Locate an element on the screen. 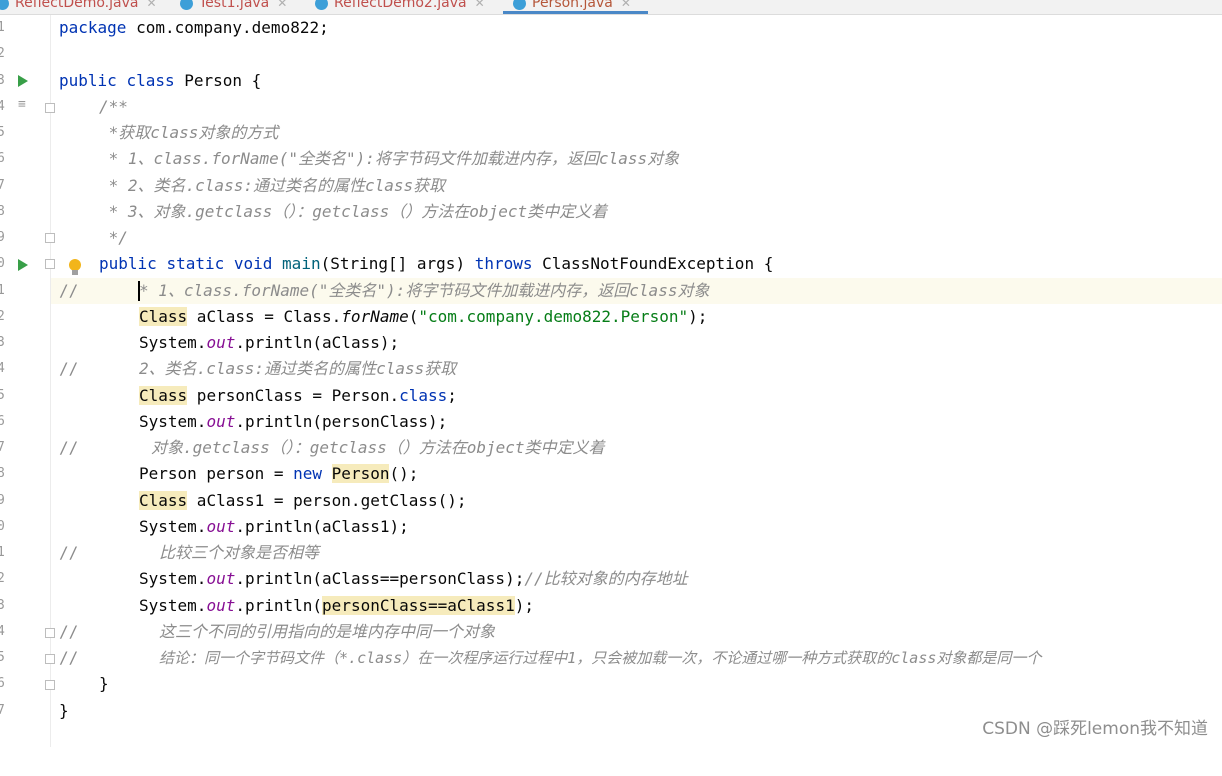  tab-test1: Test1.java ✕ is located at coordinates (233, 7).